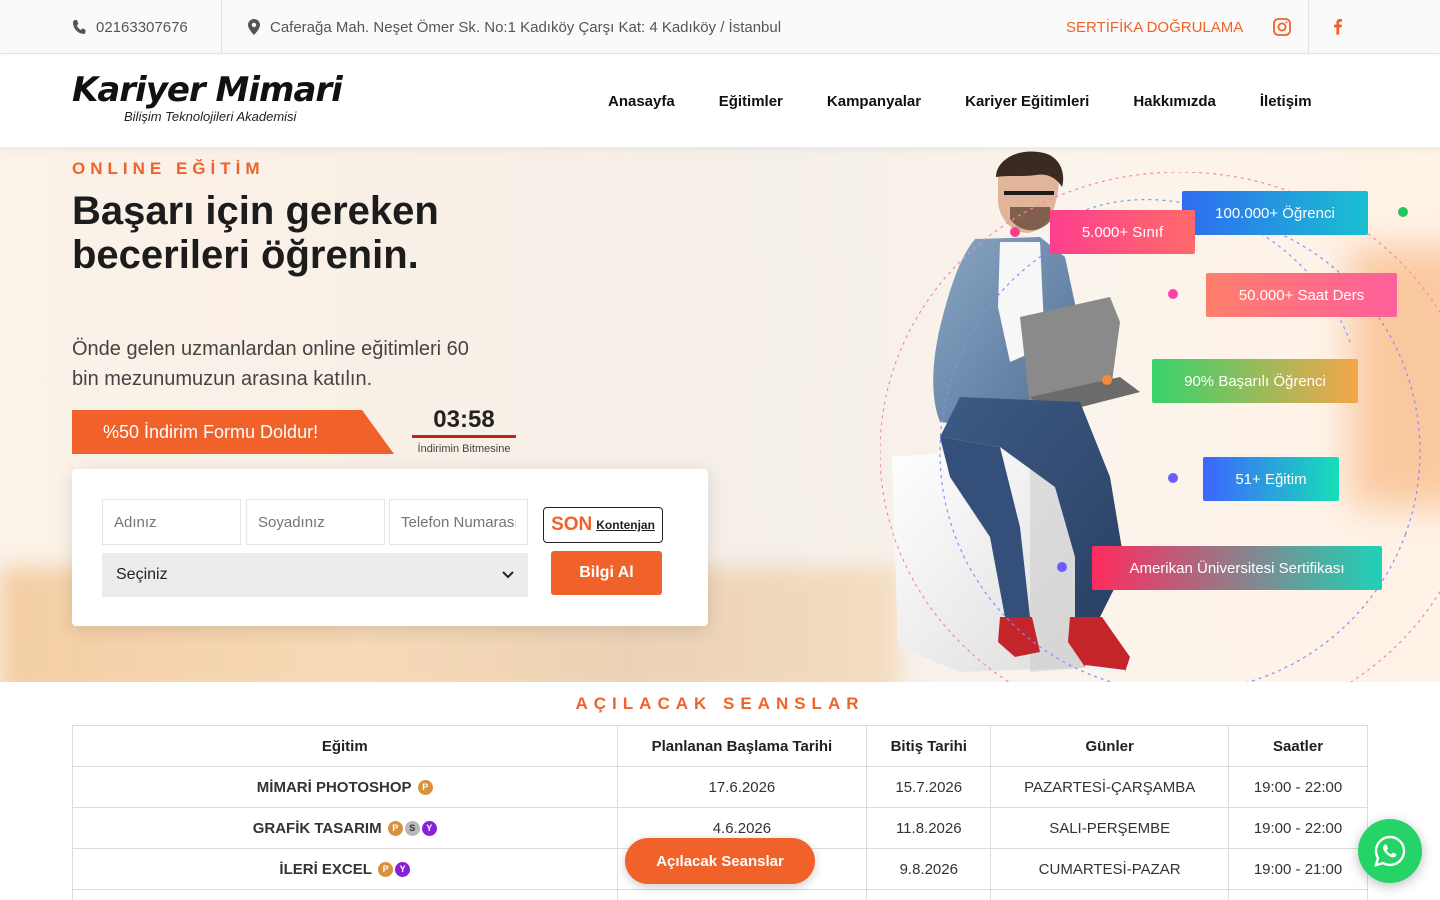 The height and width of the screenshot is (900, 1440). I want to click on training-name: GRAFİK TASARIM, so click(317, 828).